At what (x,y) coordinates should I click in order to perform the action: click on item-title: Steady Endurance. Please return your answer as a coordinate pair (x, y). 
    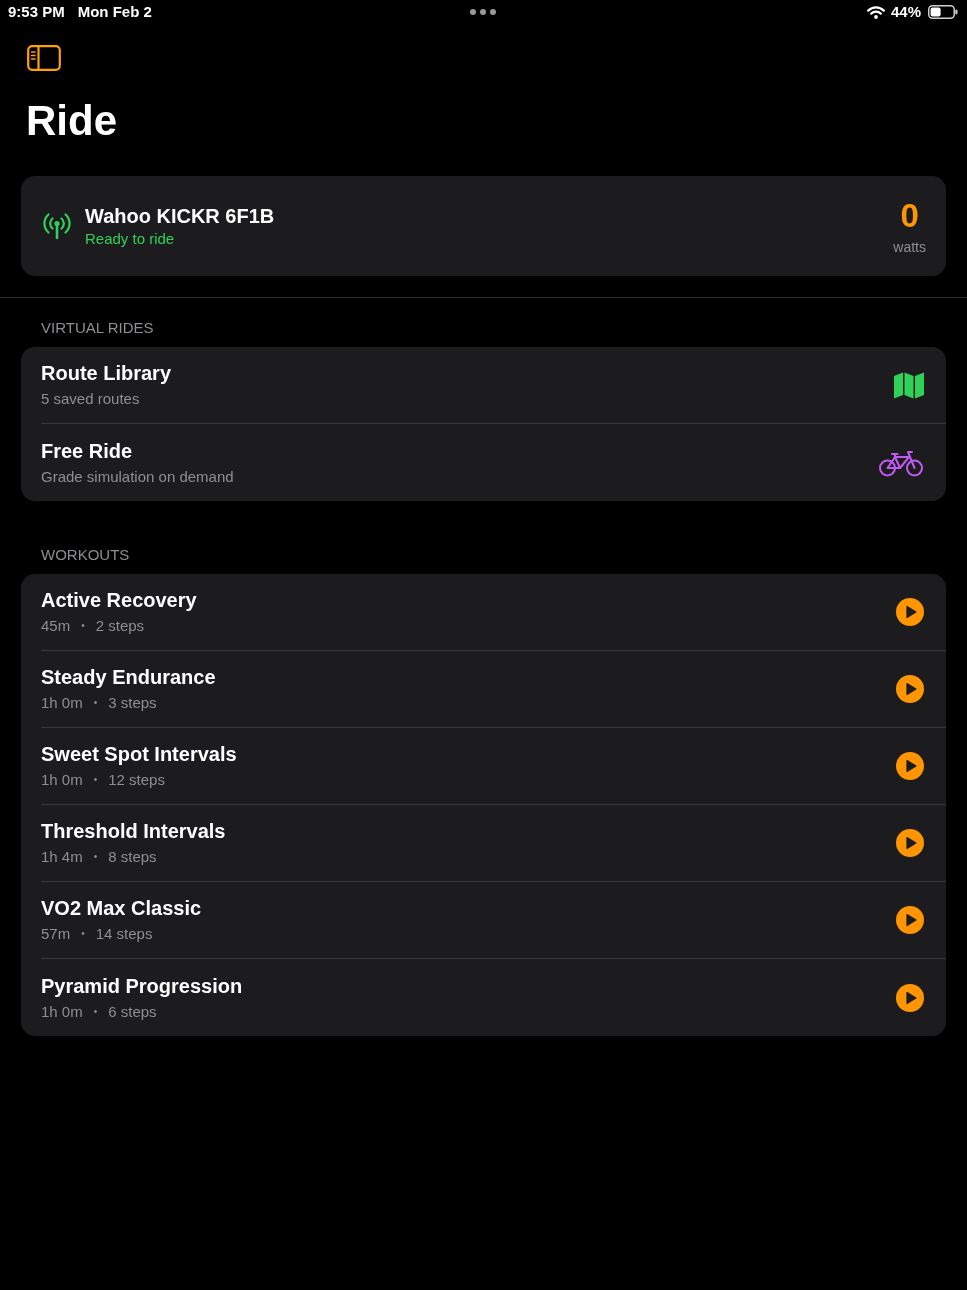
    Looking at the image, I should click on (129, 677).